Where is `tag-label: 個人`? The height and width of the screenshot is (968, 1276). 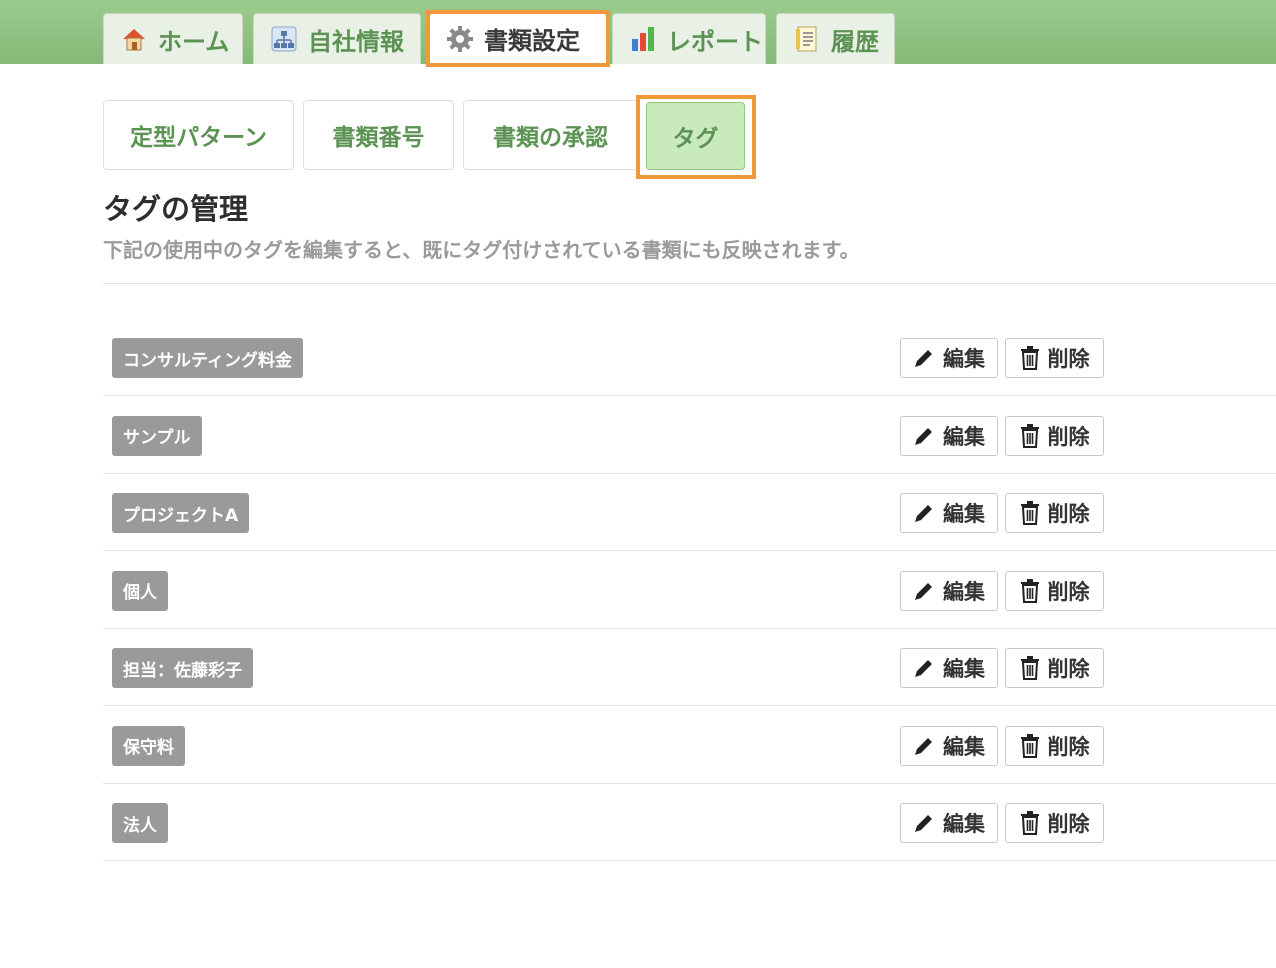 tag-label: 個人 is located at coordinates (140, 590).